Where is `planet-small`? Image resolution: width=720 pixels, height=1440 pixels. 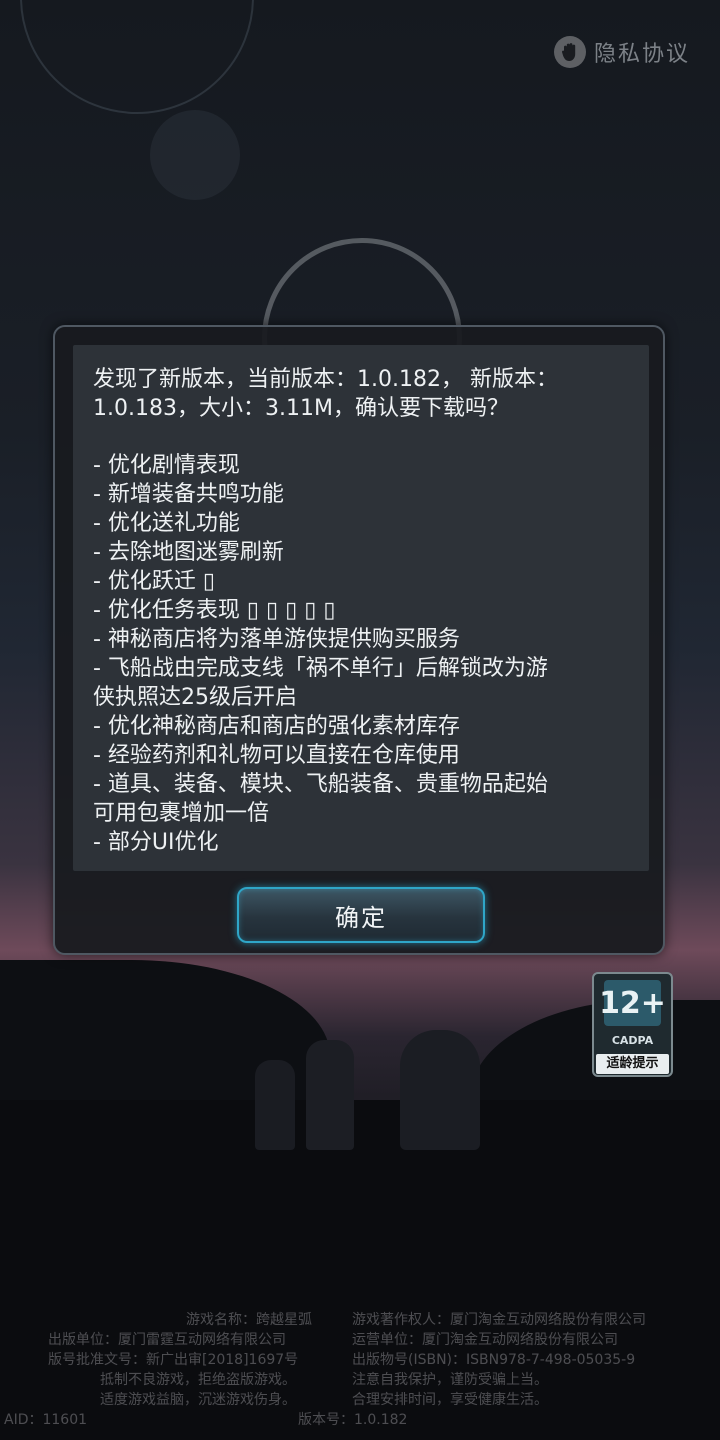
planet-small is located at coordinates (195, 155).